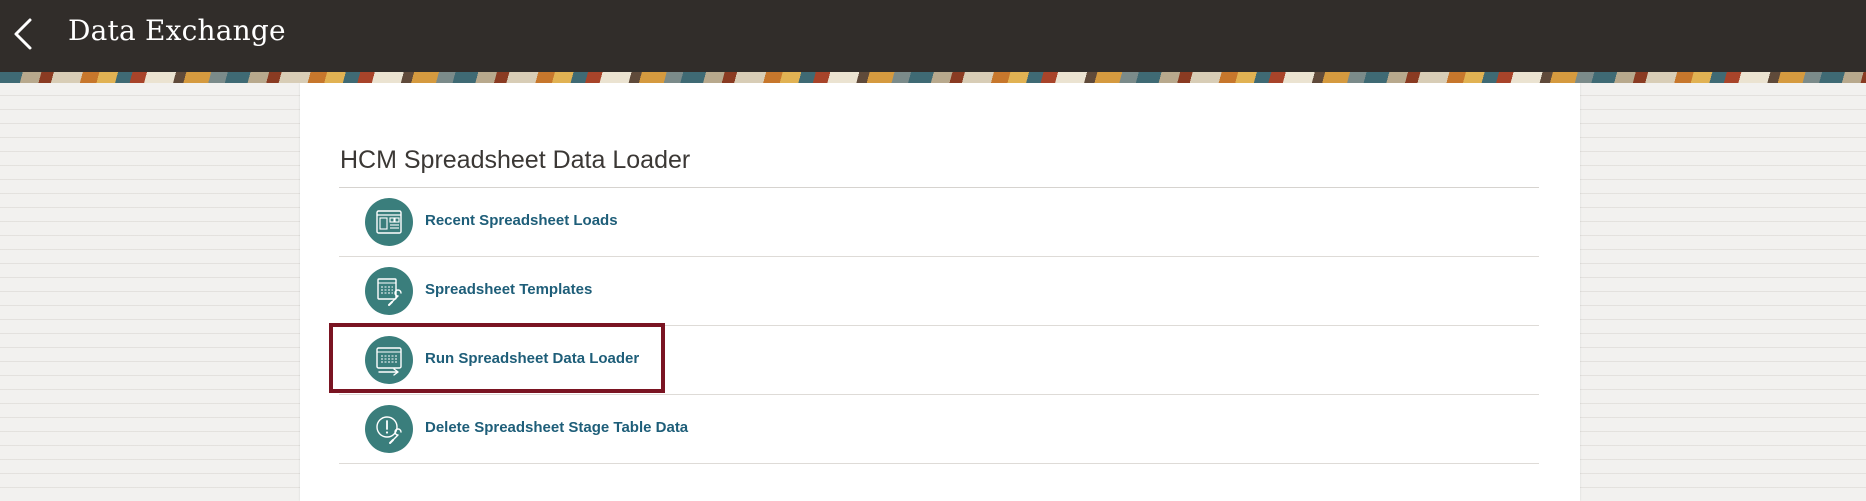  Describe the element at coordinates (389, 360) in the screenshot. I see `run-loader-icon` at that location.